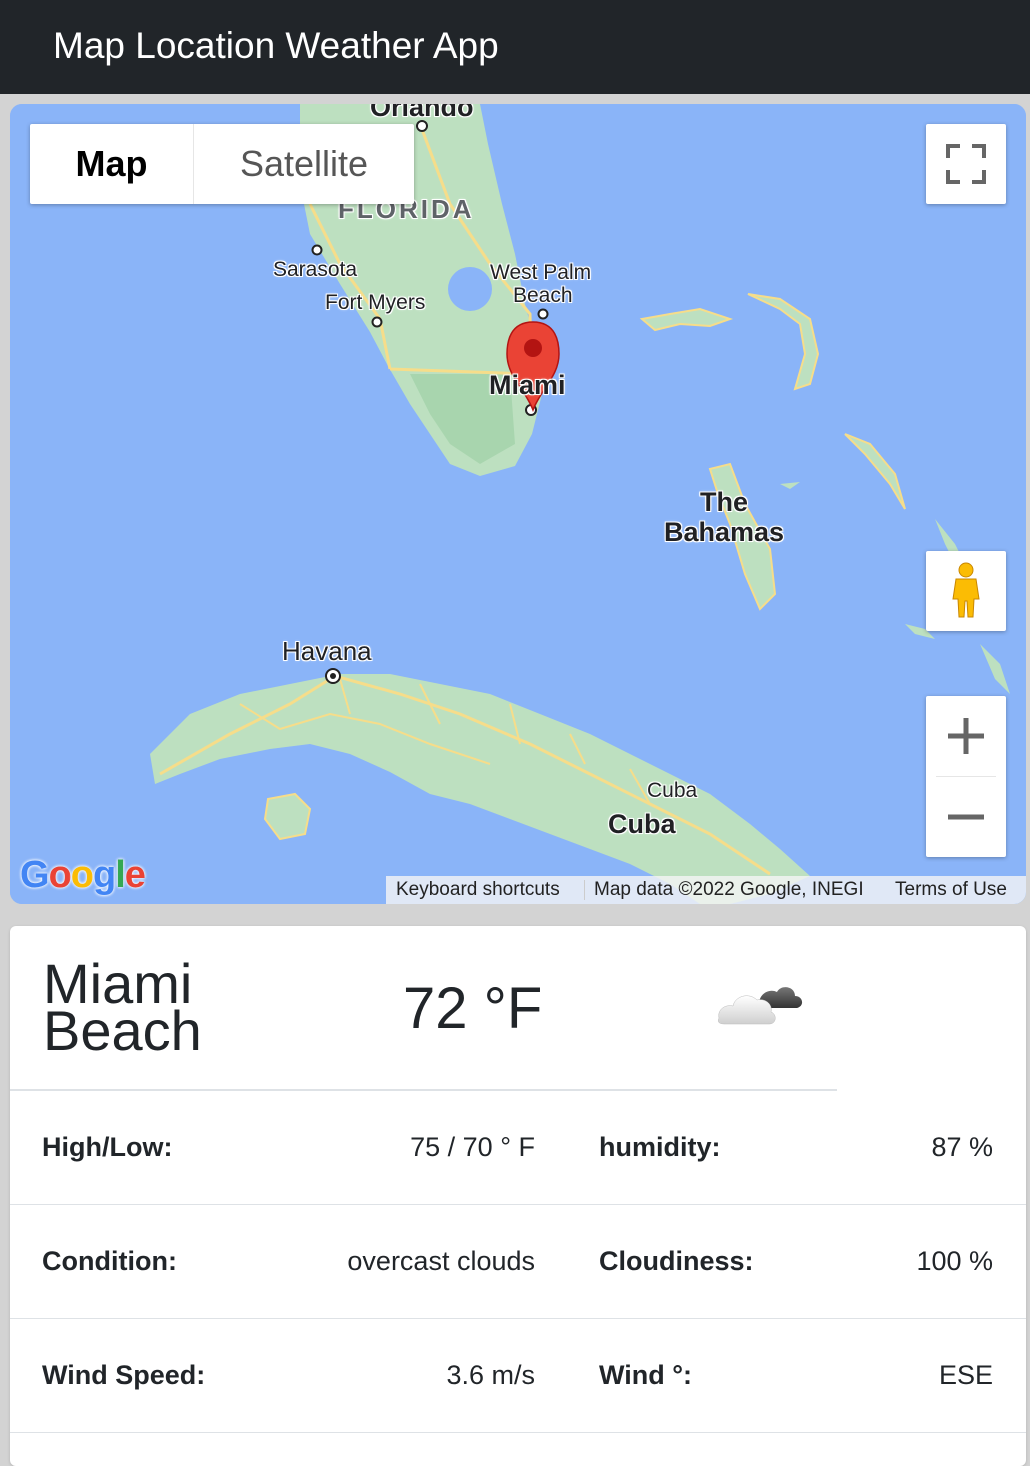 The width and height of the screenshot is (1030, 1466). What do you see at coordinates (375, 302) in the screenshot?
I see `map-label-fort-myers: Fort Myers` at bounding box center [375, 302].